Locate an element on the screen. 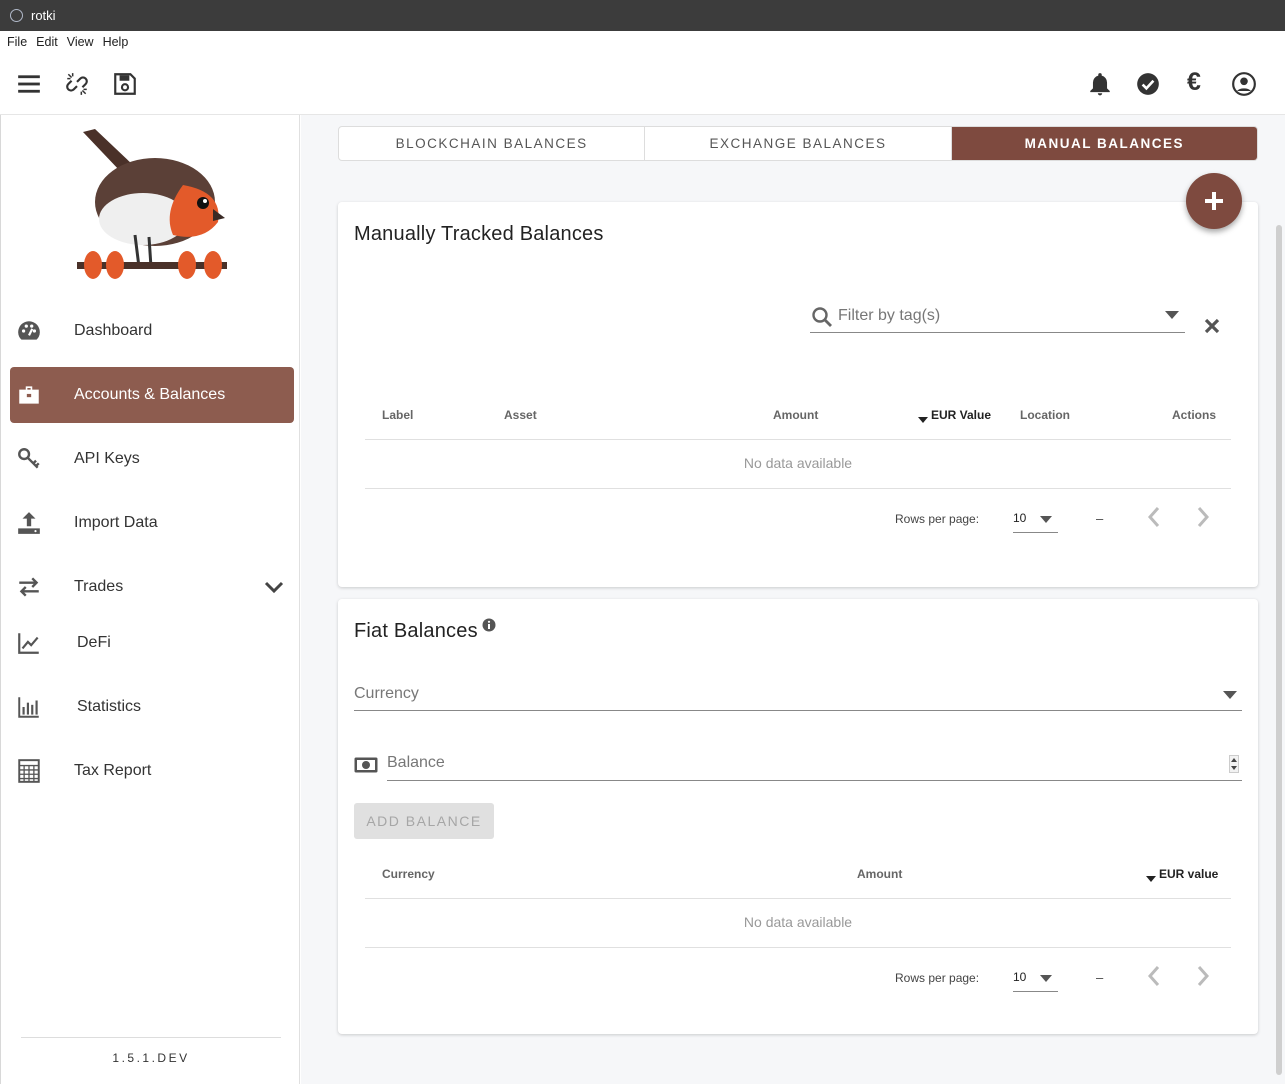 Image resolution: width=1285 pixels, height=1084 pixels. clear-filter-icon is located at coordinates (1212, 326).